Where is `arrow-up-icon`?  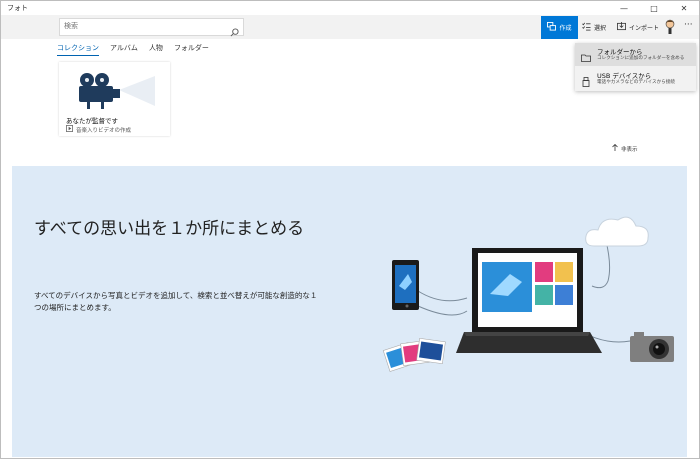 arrow-up-icon is located at coordinates (615, 148).